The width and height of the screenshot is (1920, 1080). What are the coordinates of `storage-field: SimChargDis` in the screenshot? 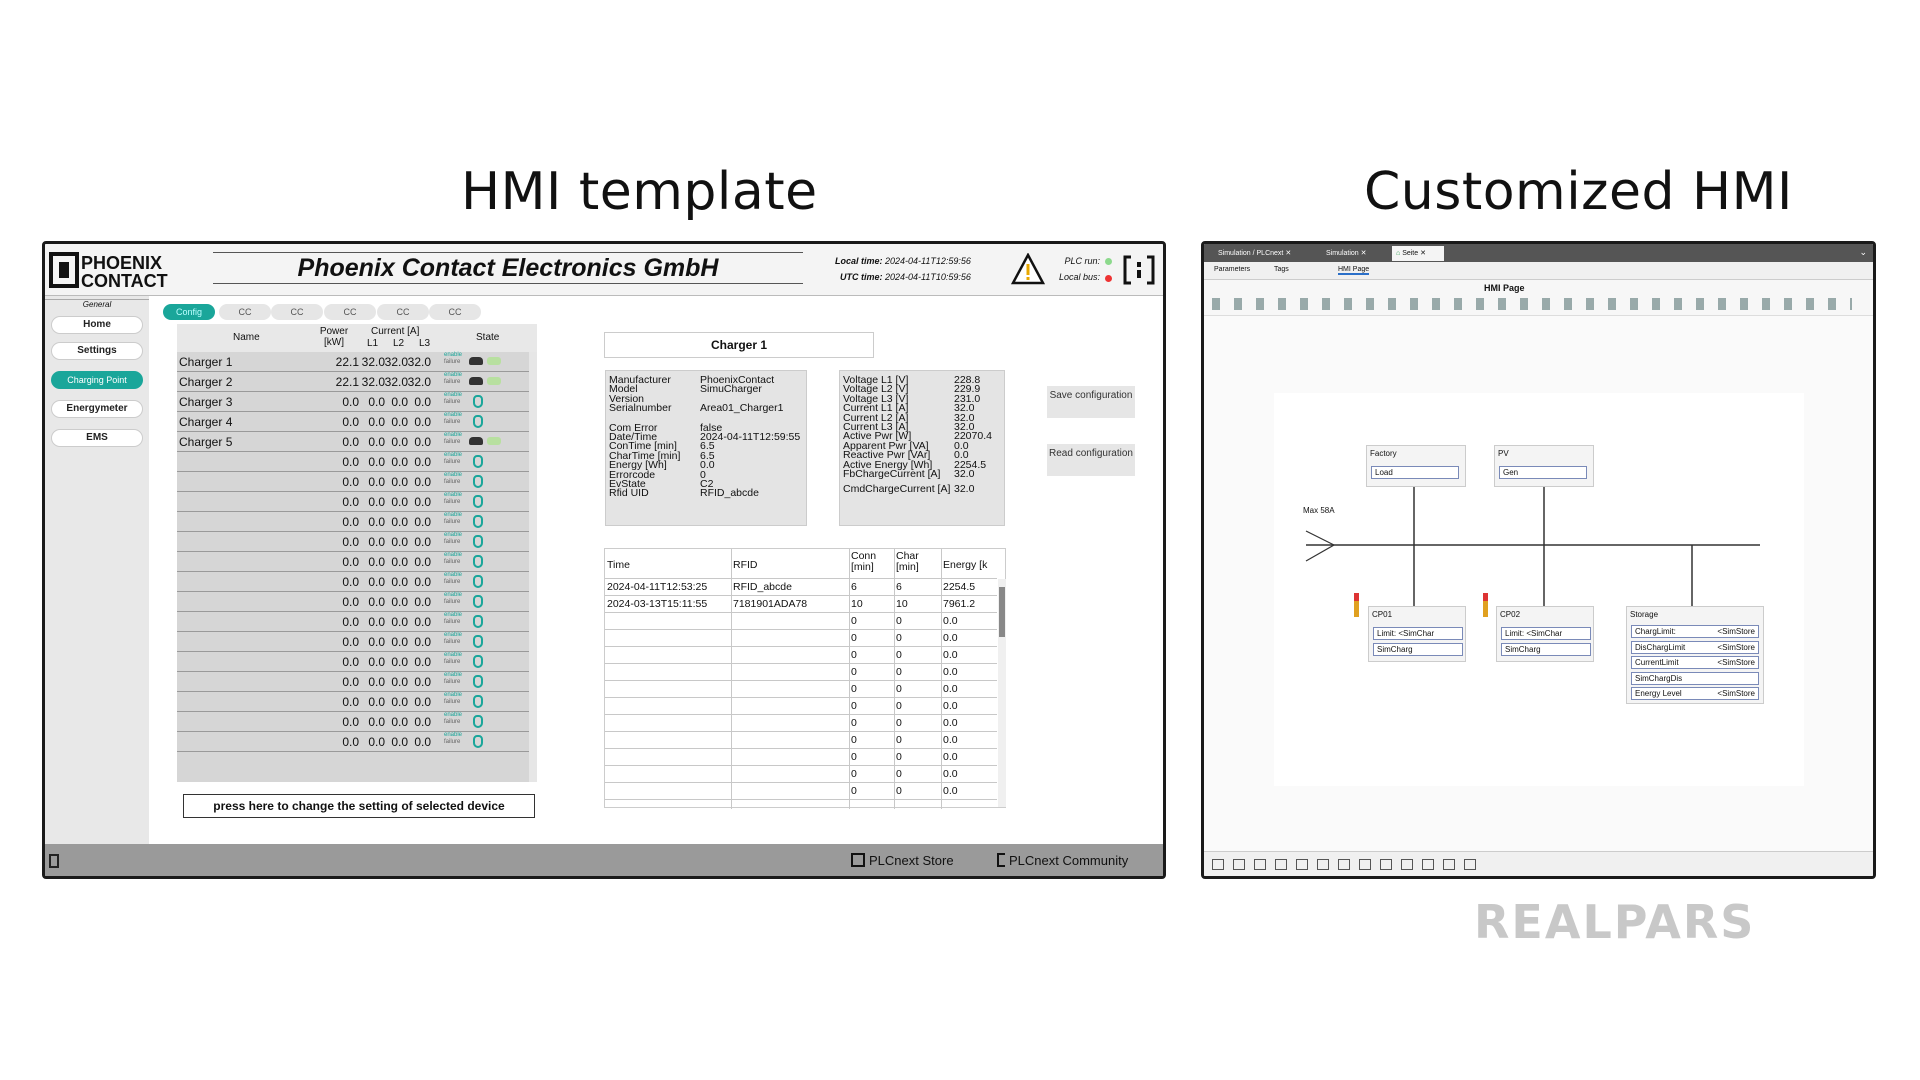 It's located at (1695, 678).